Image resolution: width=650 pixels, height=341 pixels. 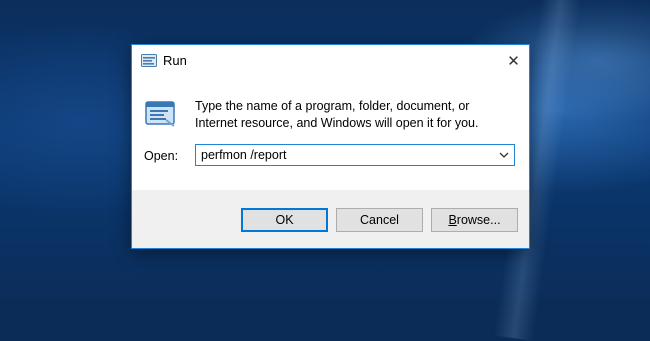 What do you see at coordinates (175, 60) in the screenshot?
I see `window-title: Run` at bounding box center [175, 60].